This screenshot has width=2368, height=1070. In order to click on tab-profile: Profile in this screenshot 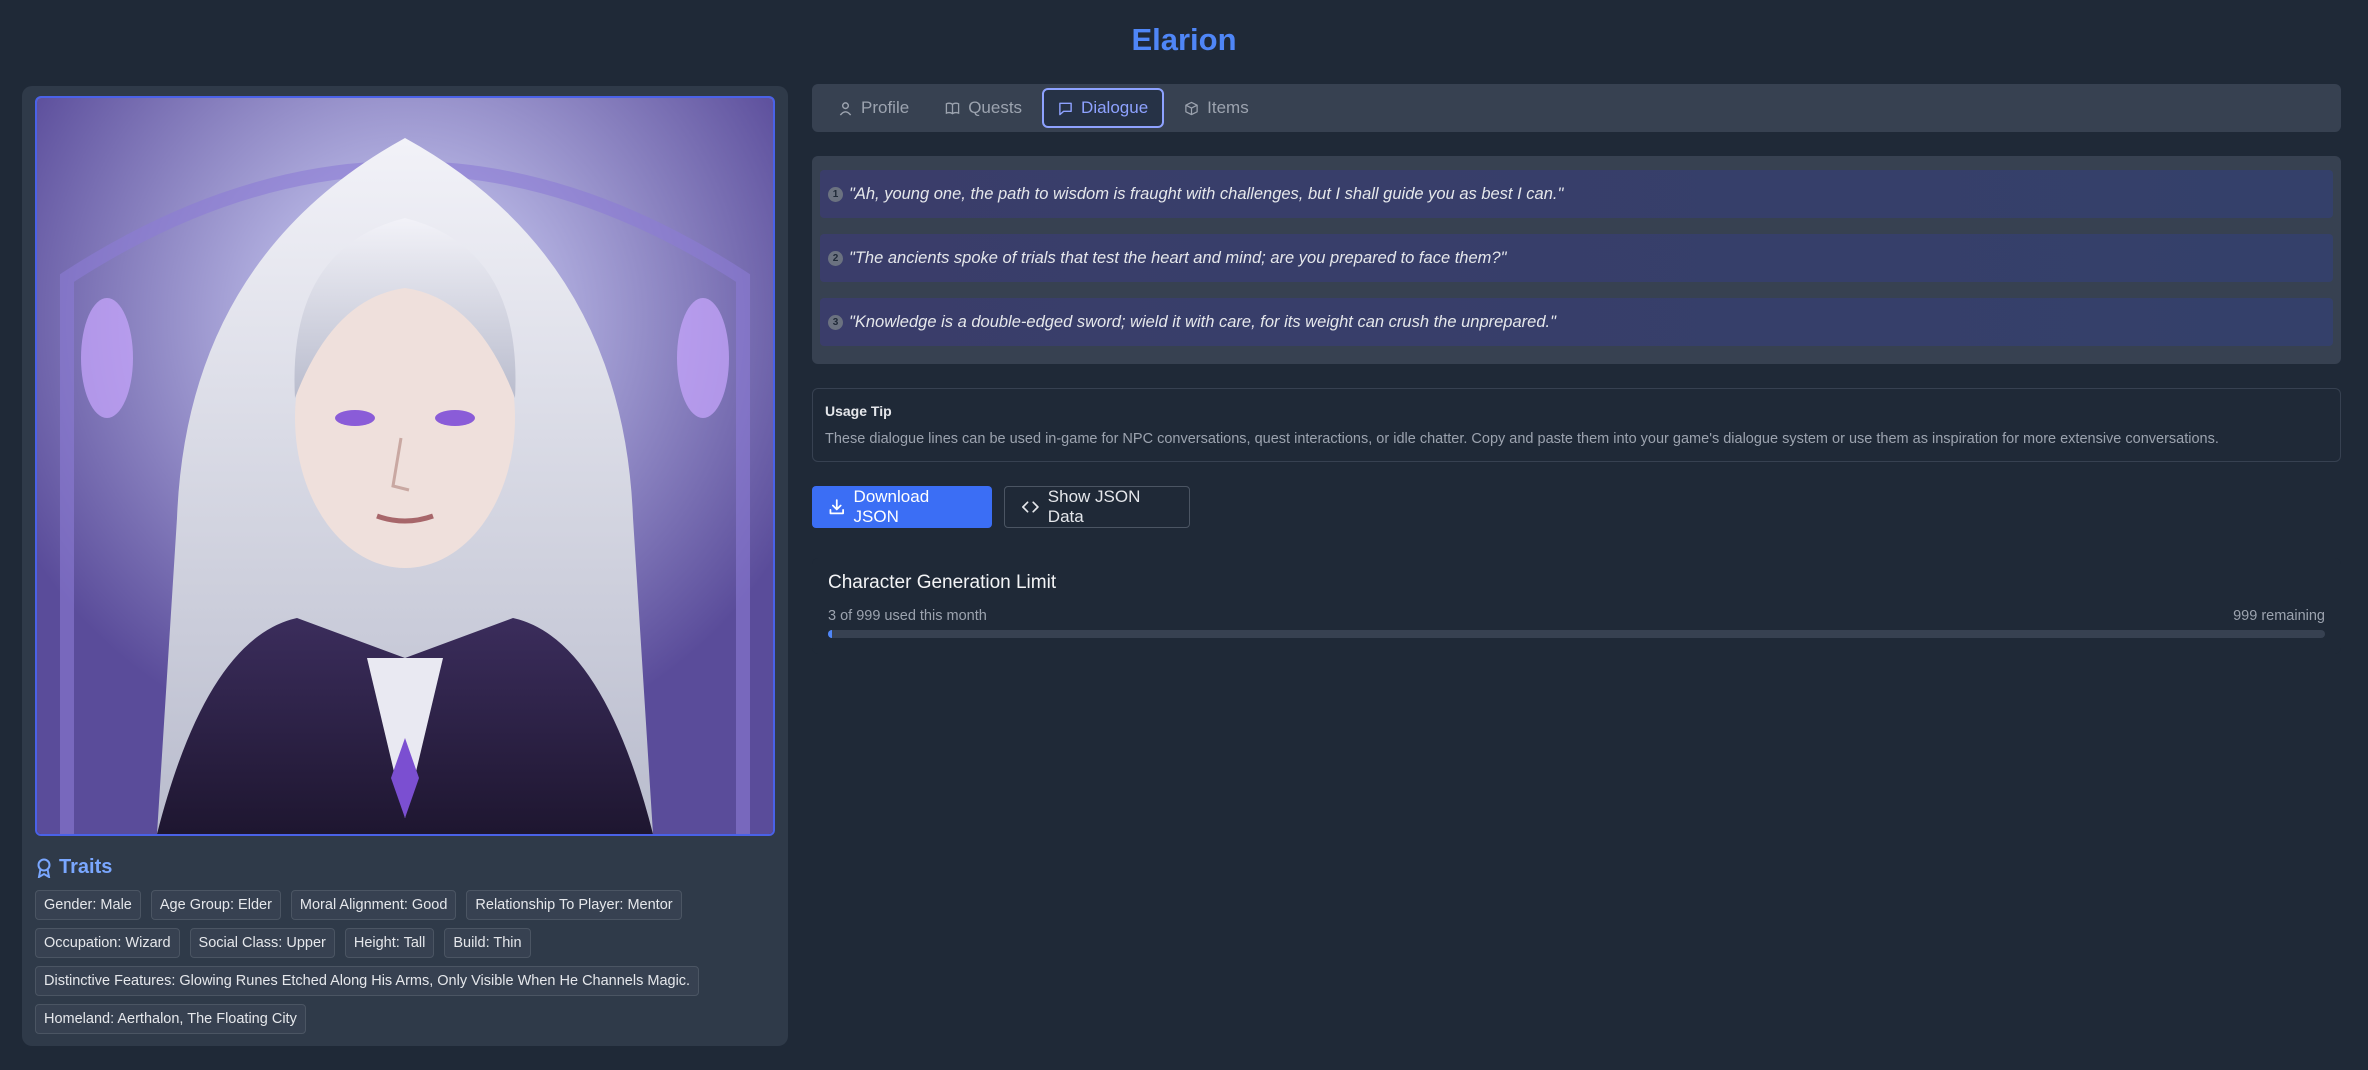, I will do `click(873, 108)`.